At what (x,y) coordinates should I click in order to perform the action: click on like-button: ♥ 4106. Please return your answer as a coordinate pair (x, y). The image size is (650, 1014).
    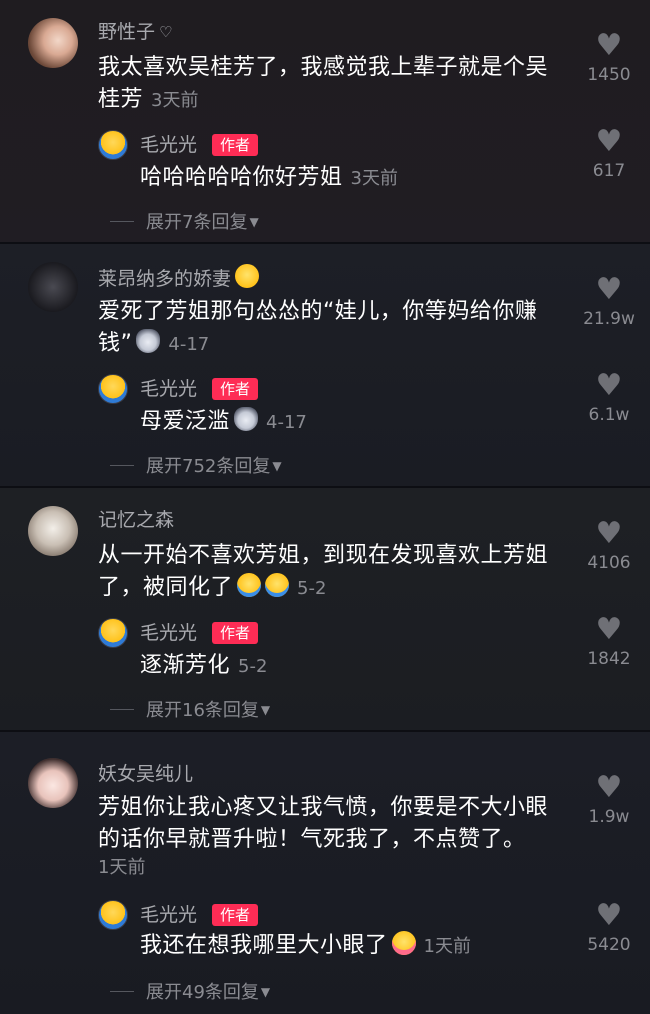
    Looking at the image, I should click on (609, 546).